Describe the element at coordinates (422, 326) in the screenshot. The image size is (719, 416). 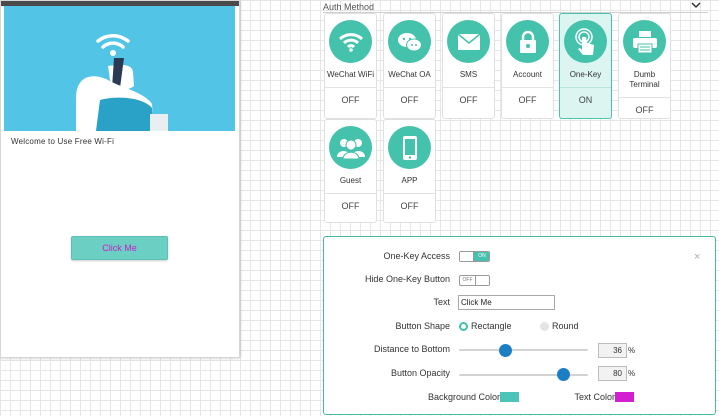
I see `button-shape-label: Button Shape` at that location.